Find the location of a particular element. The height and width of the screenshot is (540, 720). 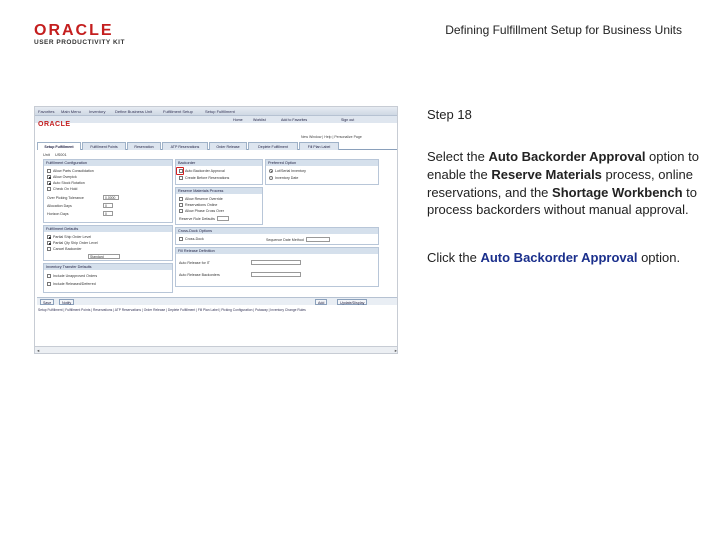

group-header: Inventory Transfer Defaults is located at coordinates (108, 267).